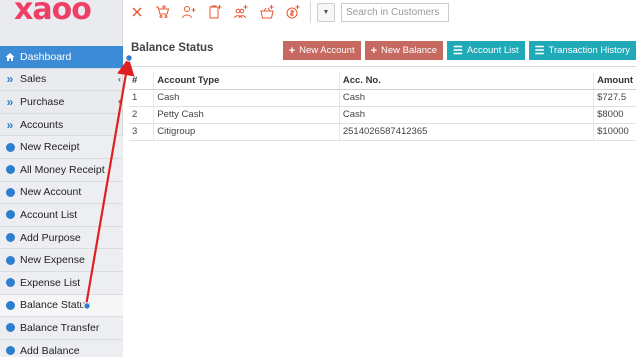 This screenshot has width=636, height=357. What do you see at coordinates (42, 101) in the screenshot?
I see `sidebar-item-label: Purchase` at bounding box center [42, 101].